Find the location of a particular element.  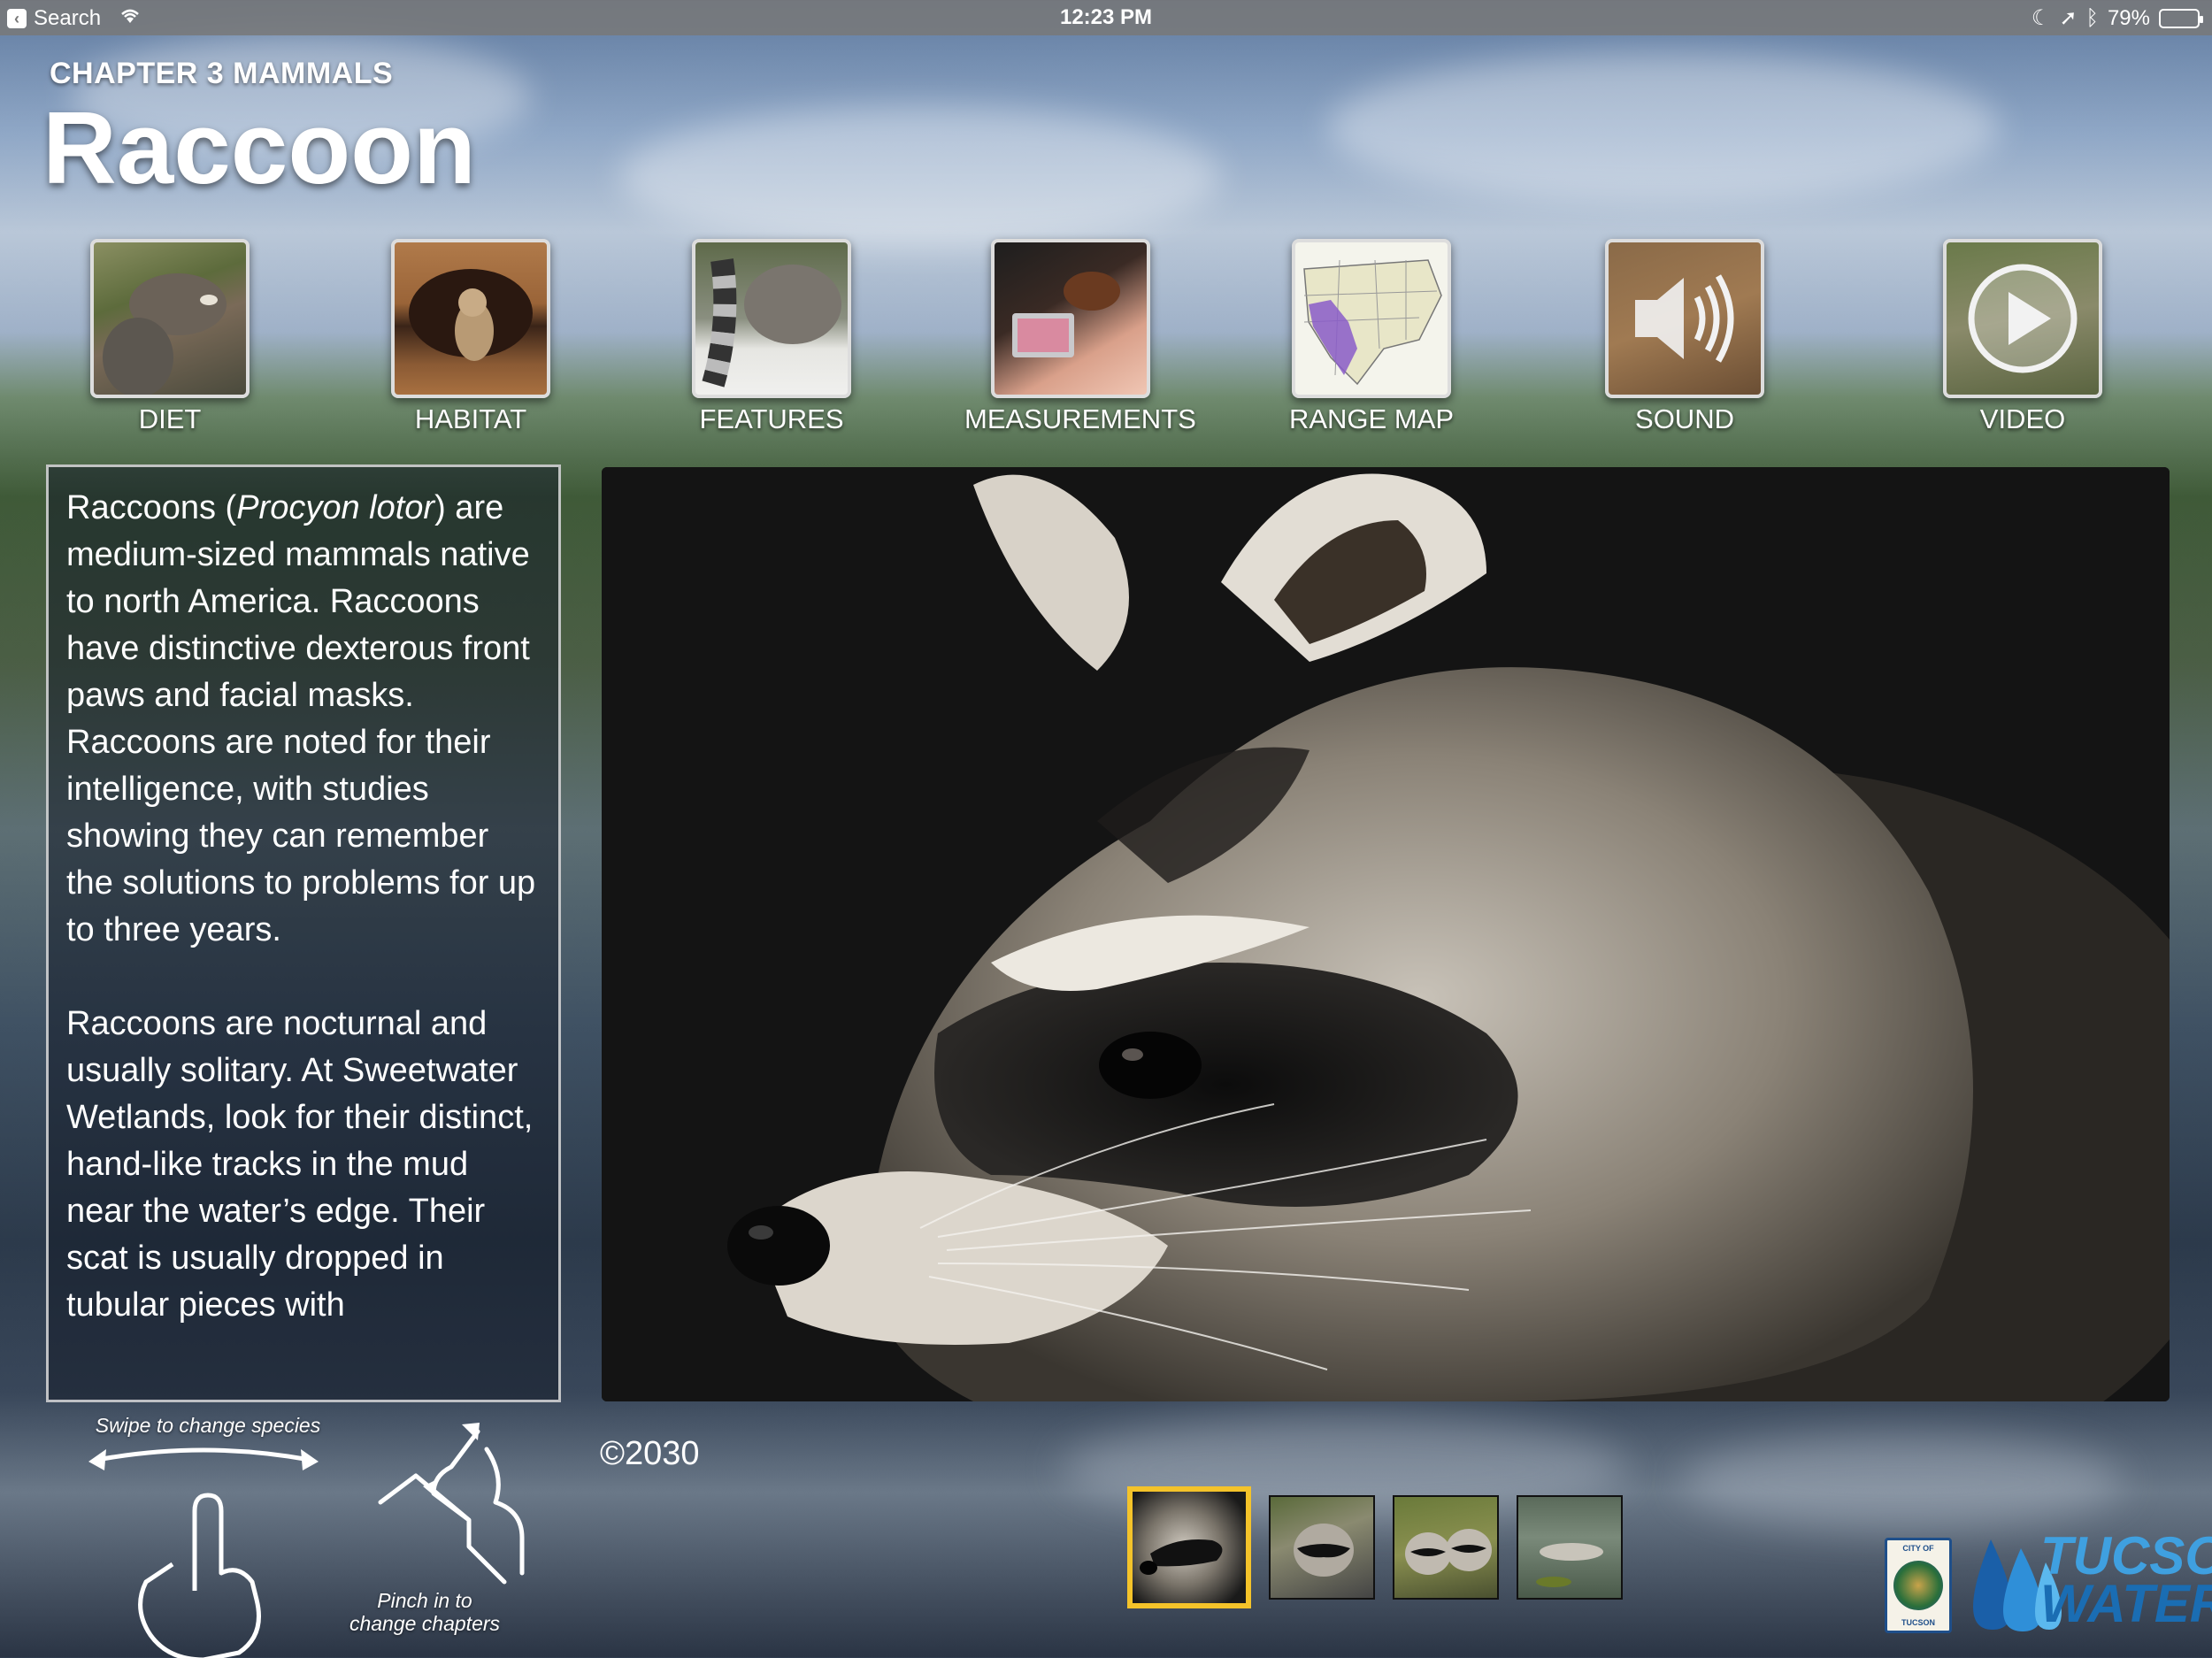

scientific-name: Procyon lotor is located at coordinates (335, 507).